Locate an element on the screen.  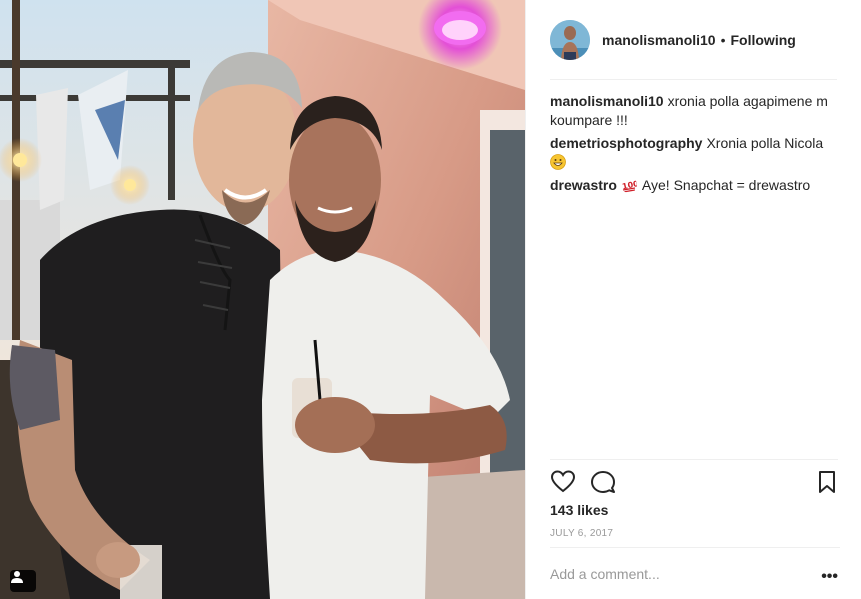
hundred-points-icon: 100 is located at coordinates (629, 186).